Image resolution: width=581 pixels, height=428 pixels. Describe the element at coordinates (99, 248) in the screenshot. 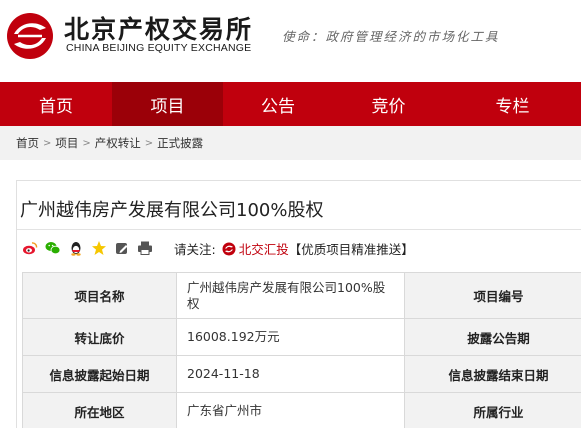

I see `qzone-star-icon` at that location.